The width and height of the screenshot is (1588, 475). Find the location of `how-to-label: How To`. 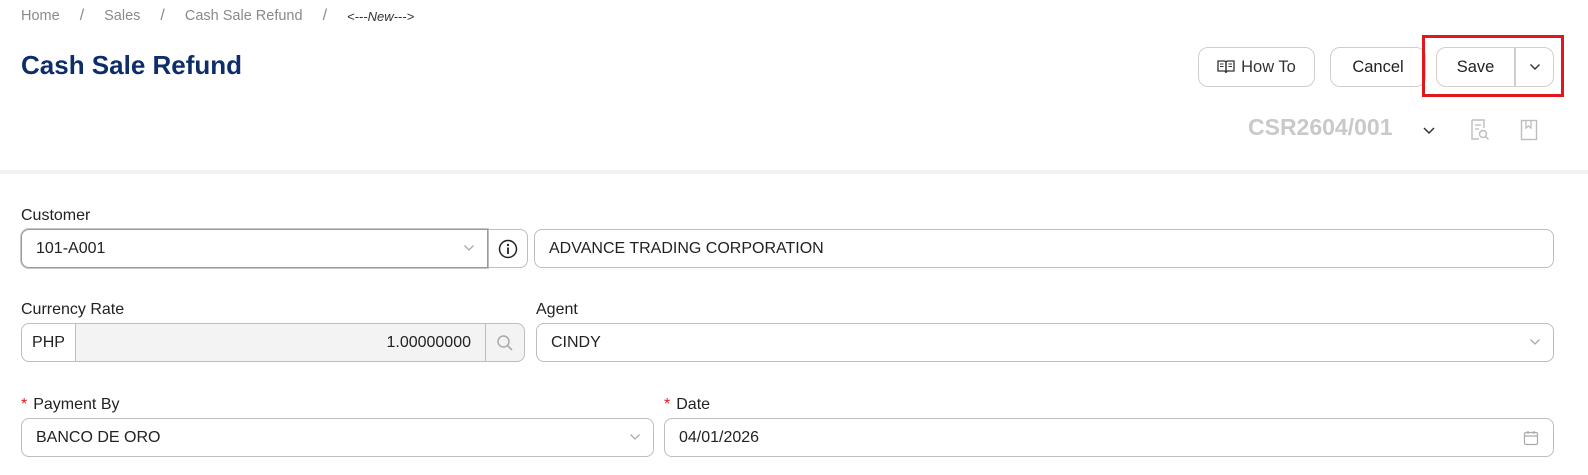

how-to-label: How To is located at coordinates (1268, 66).